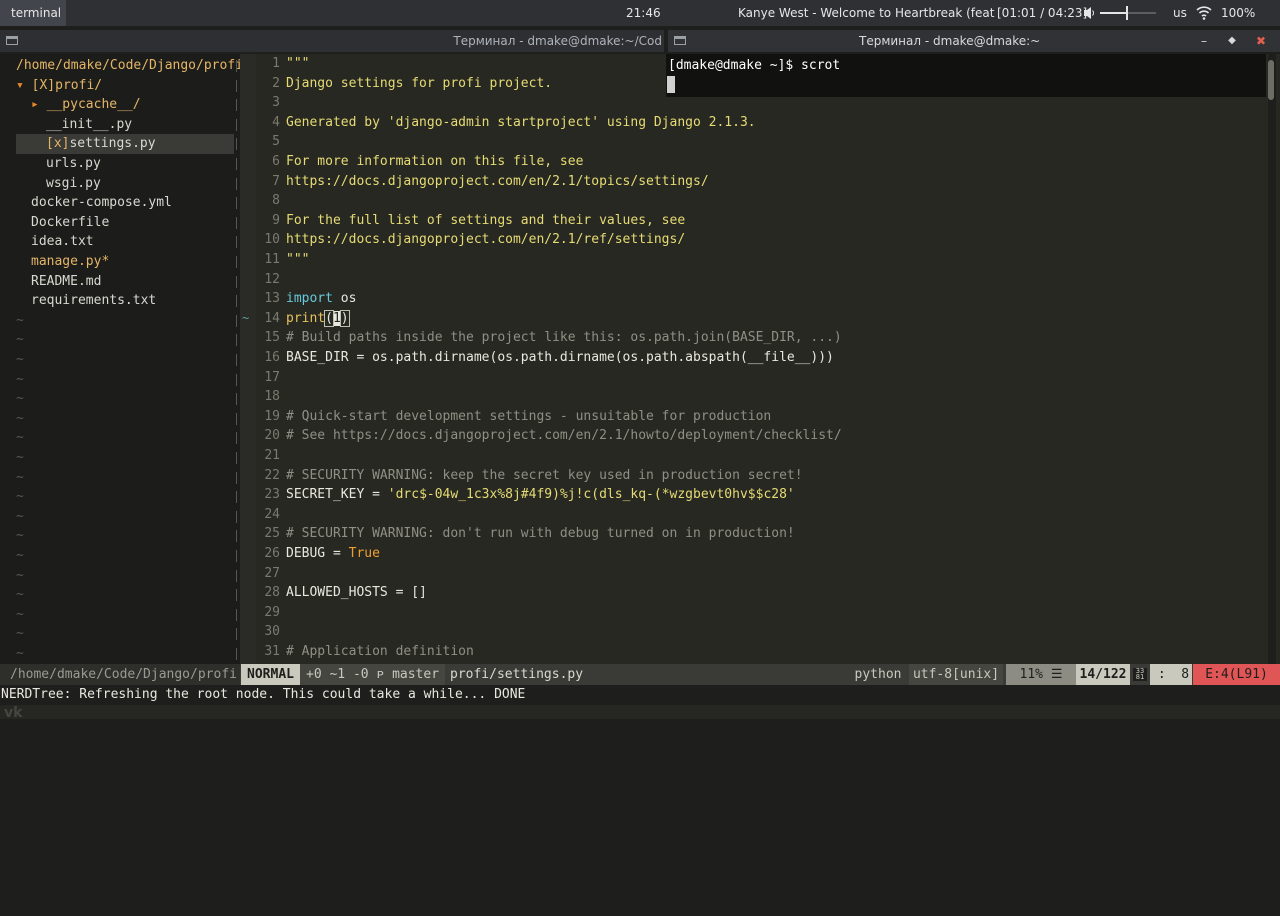 The width and height of the screenshot is (1280, 916). I want to click on code-line: For more information on this file, see, so click(434, 161).